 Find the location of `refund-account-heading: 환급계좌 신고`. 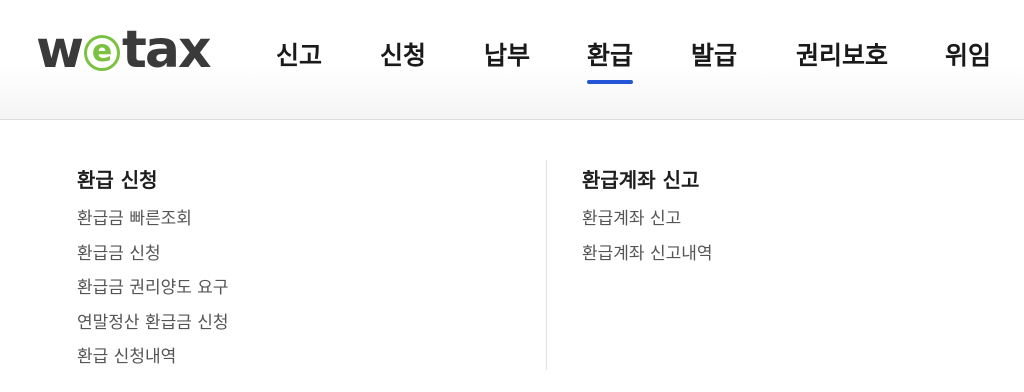

refund-account-heading: 환급계좌 신고 is located at coordinates (647, 181).